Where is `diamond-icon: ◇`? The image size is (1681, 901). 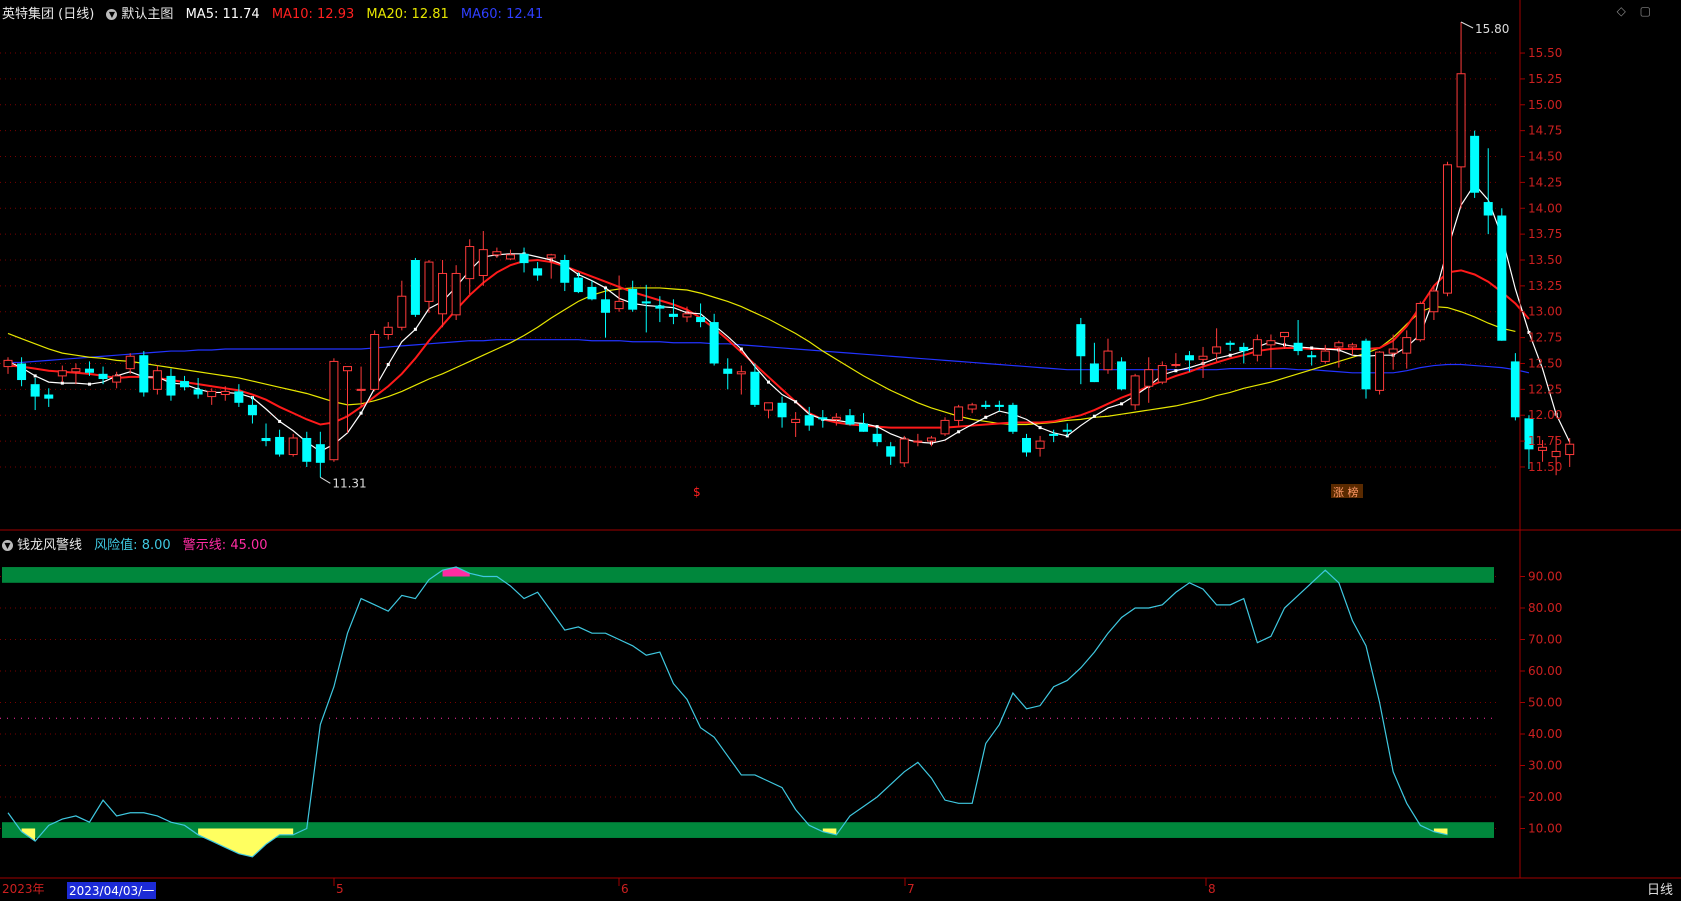
diamond-icon: ◇ is located at coordinates (1621, 11).